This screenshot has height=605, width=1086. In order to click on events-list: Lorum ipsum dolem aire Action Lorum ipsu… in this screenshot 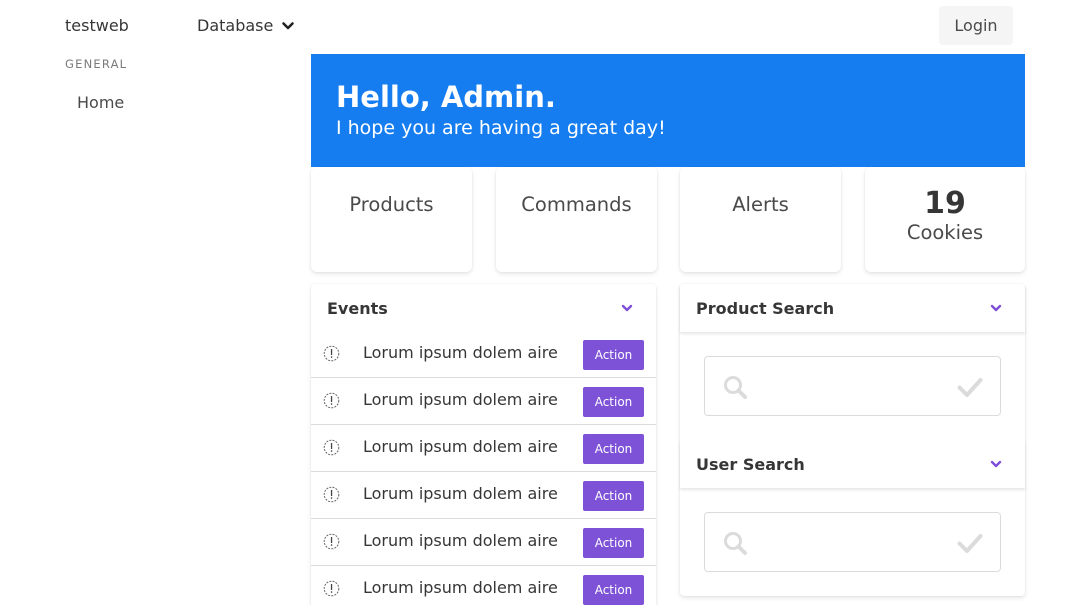, I will do `click(483, 468)`.